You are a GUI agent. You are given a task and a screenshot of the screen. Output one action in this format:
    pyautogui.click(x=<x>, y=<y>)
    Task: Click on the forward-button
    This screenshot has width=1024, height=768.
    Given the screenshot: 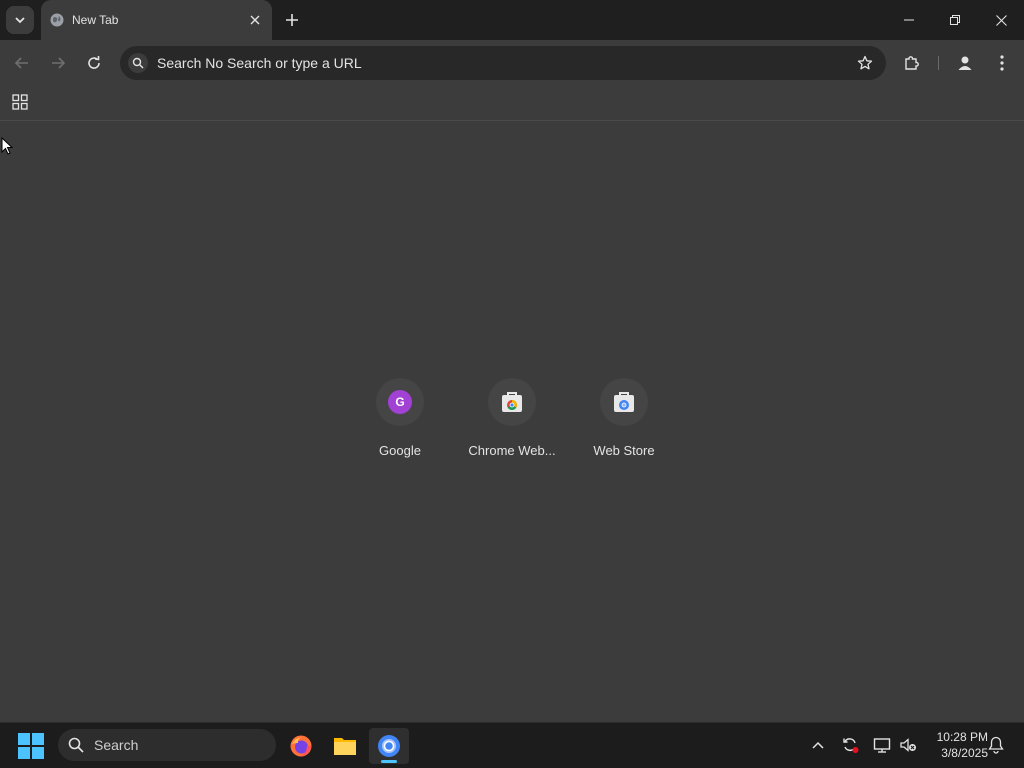 What is the action you would take?
    pyautogui.click(x=58, y=63)
    